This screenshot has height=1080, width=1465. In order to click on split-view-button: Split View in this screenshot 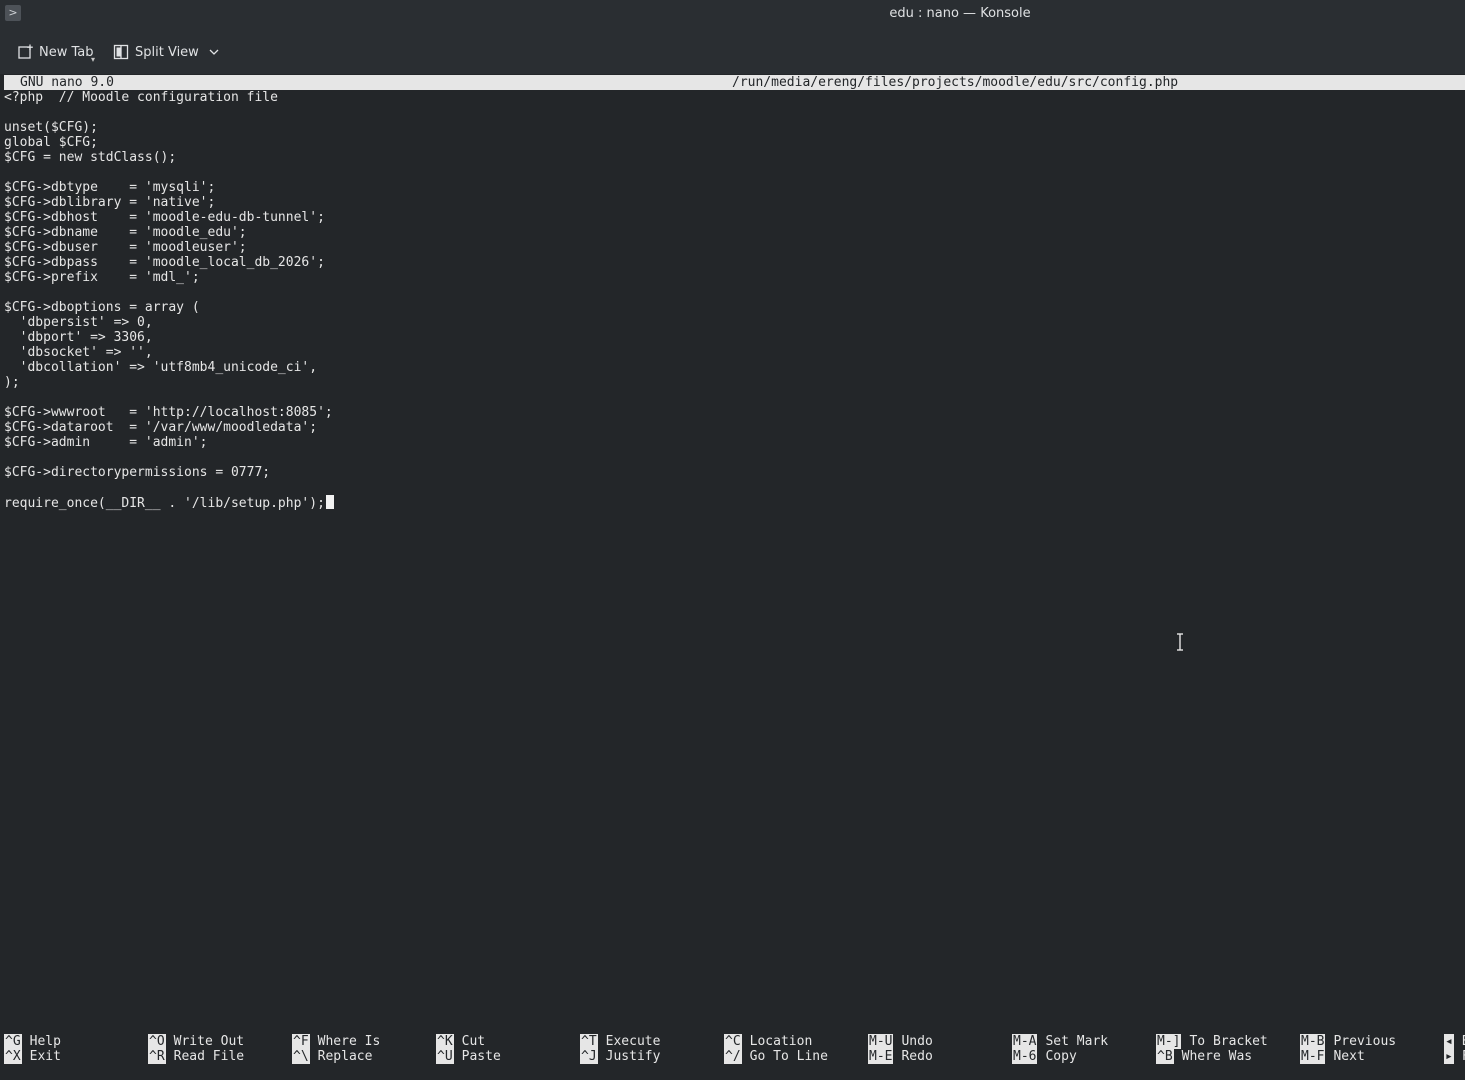, I will do `click(169, 52)`.